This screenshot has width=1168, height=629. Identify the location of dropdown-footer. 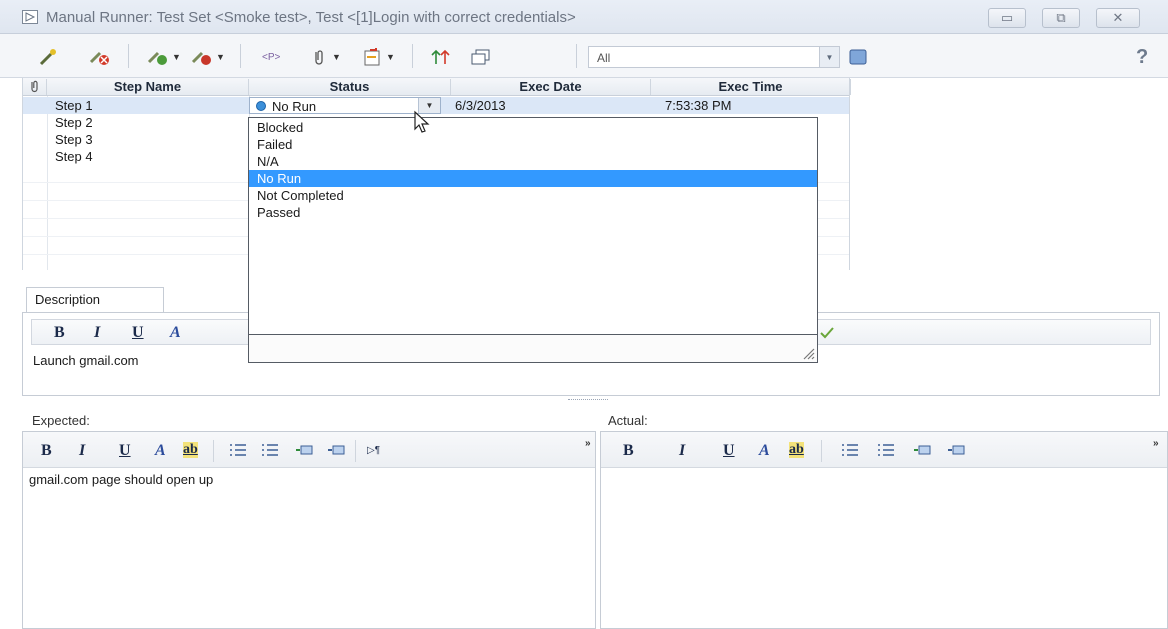
(533, 348).